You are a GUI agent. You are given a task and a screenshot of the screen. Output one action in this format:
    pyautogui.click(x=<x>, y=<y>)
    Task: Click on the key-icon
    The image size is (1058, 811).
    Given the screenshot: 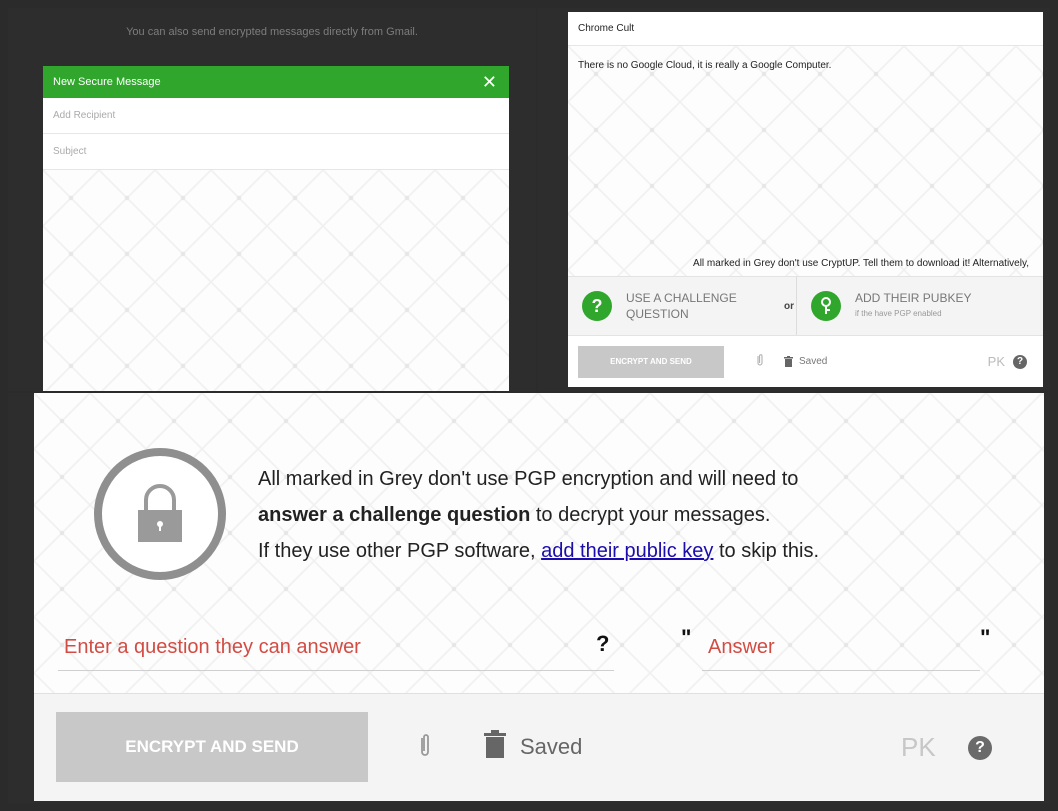 What is the action you would take?
    pyautogui.click(x=826, y=306)
    